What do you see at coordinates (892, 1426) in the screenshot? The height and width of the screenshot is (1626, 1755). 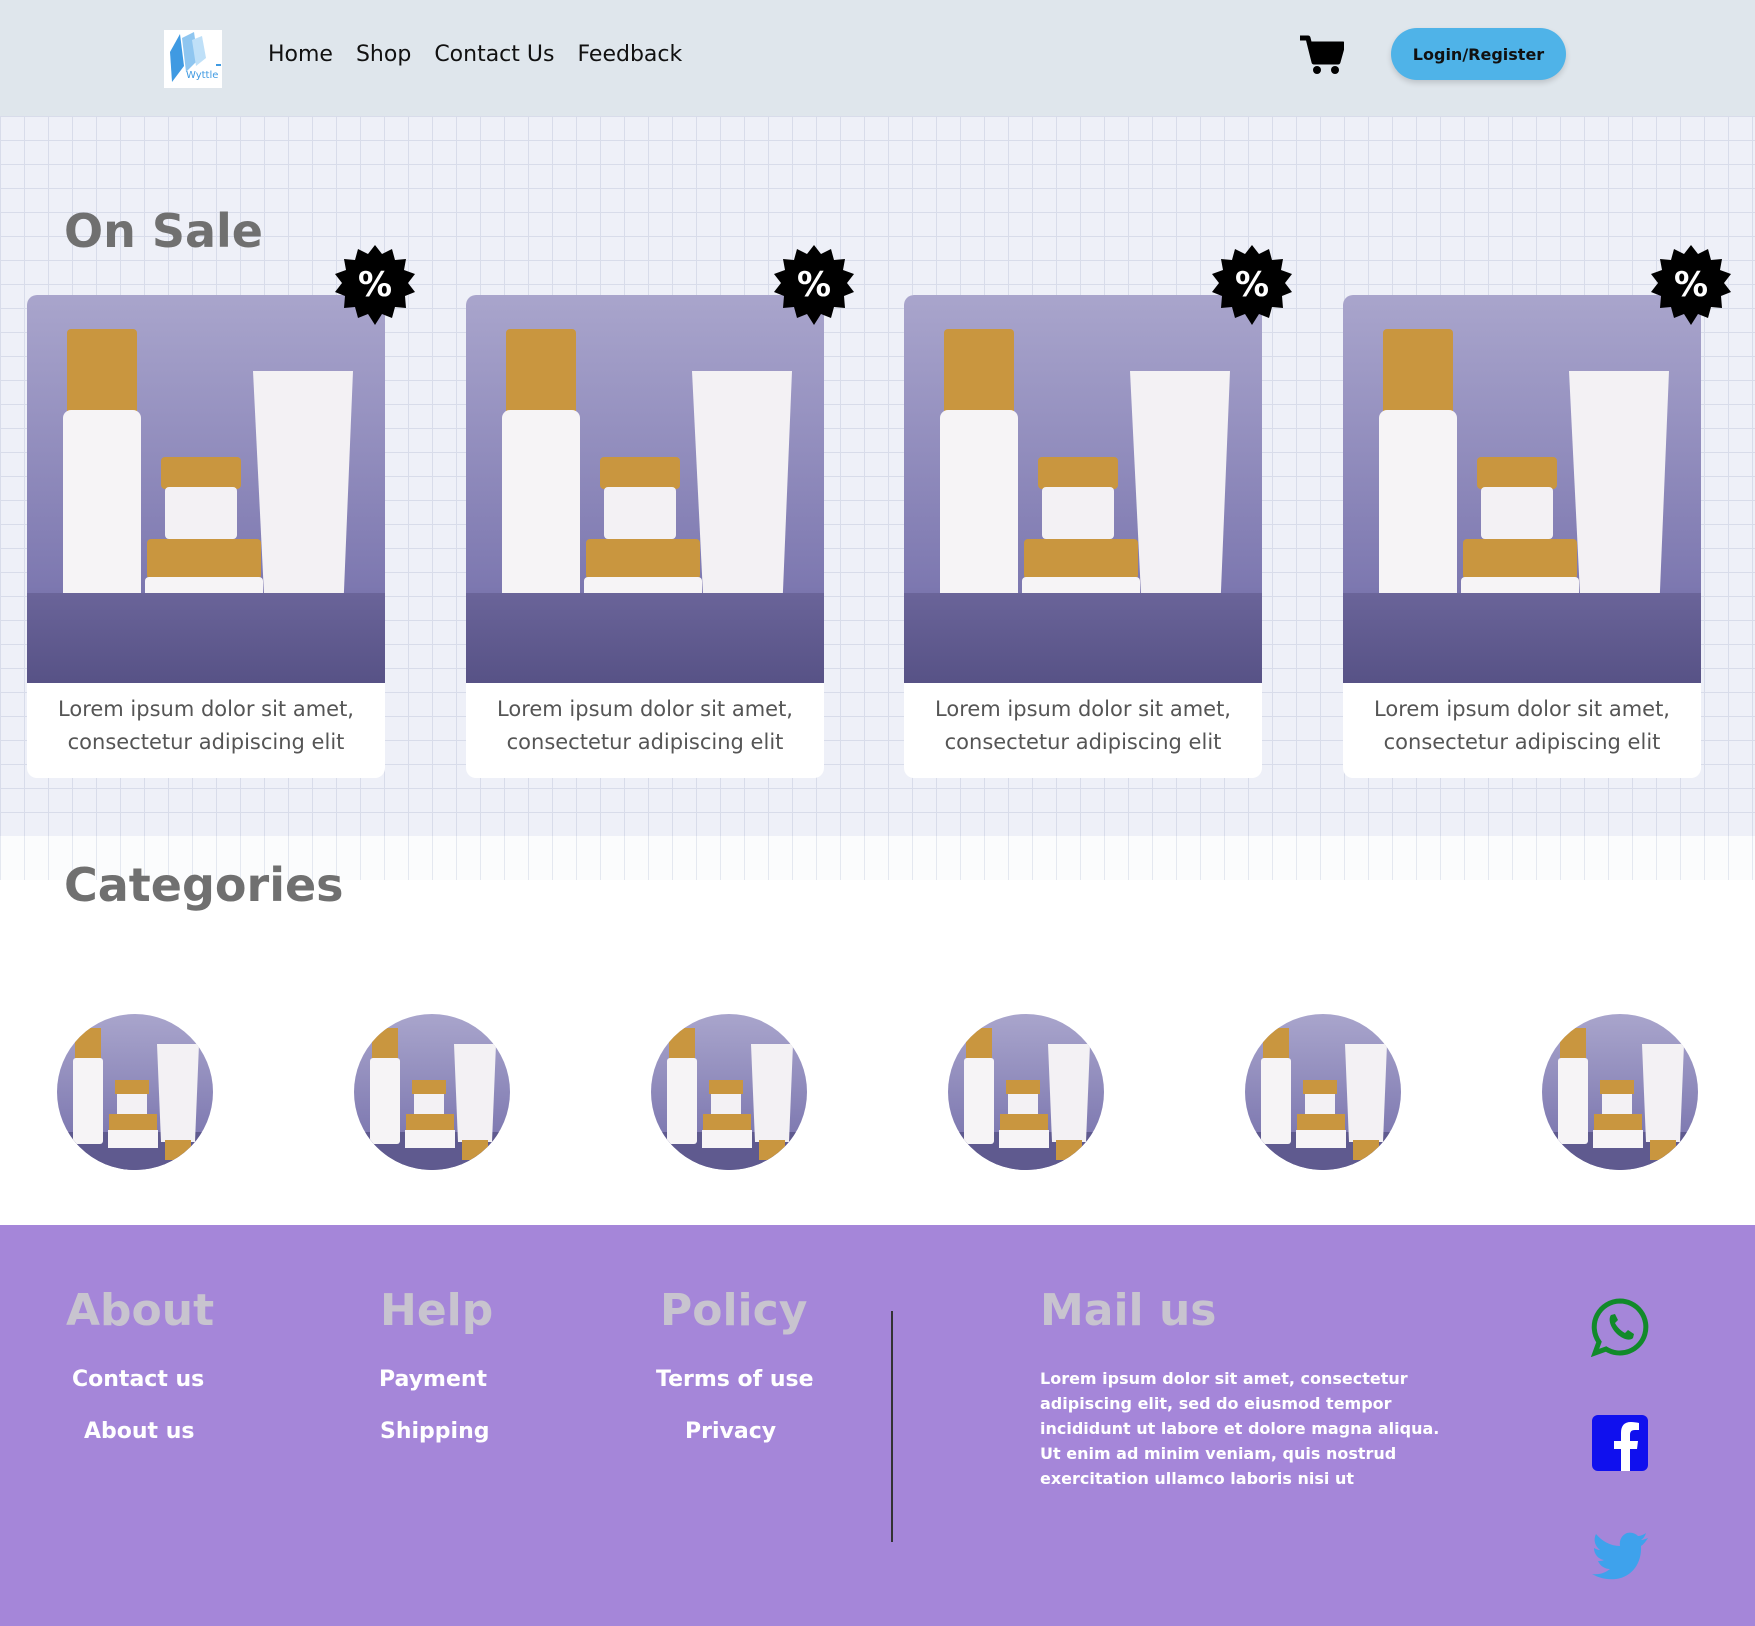 I see `footer-divider` at bounding box center [892, 1426].